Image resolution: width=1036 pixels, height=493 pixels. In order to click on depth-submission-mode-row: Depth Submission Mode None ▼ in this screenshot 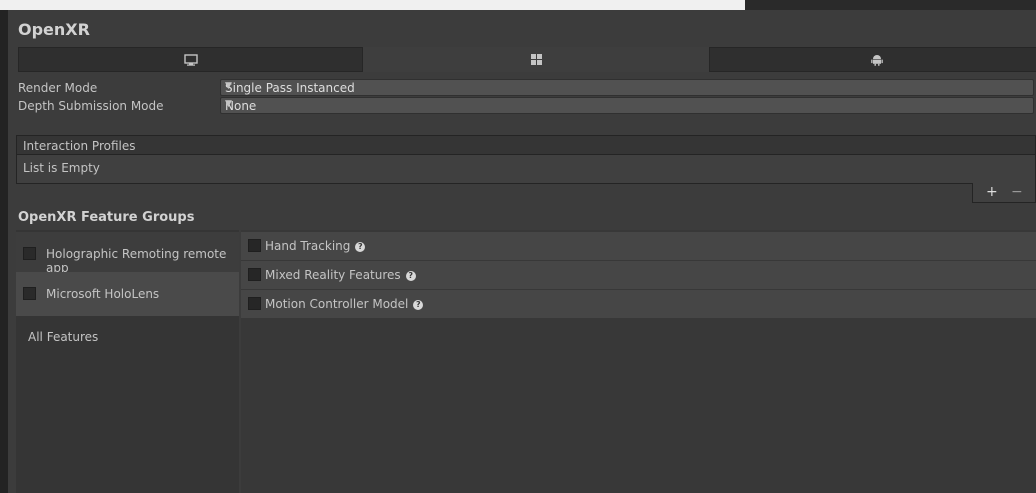, I will do `click(527, 105)`.